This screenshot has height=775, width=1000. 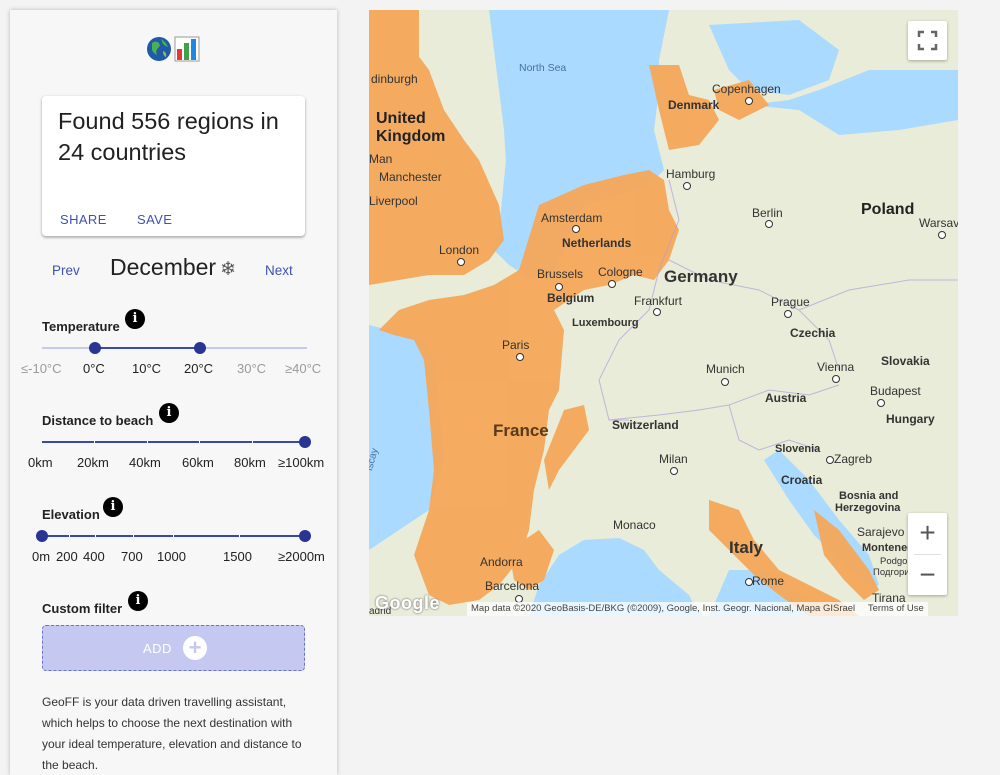 I want to click on temperature-max-thumb, so click(x=200, y=348).